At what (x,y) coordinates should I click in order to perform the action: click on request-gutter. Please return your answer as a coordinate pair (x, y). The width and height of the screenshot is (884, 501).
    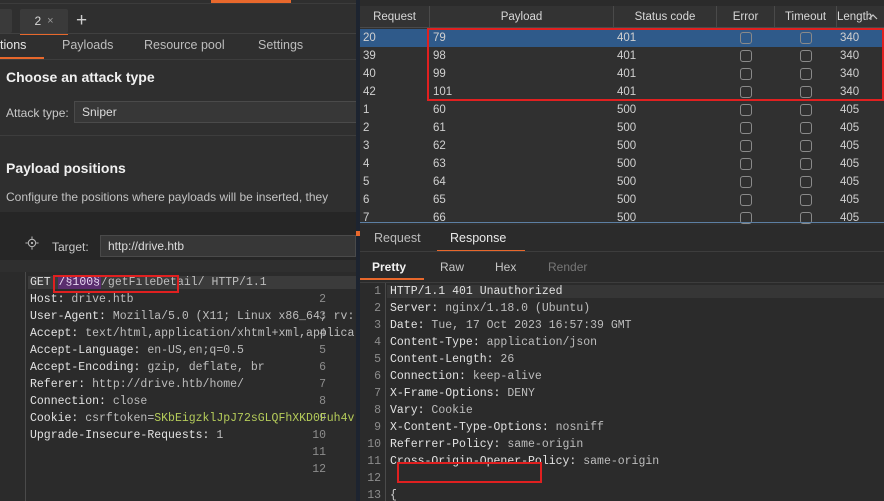
    Looking at the image, I should click on (13, 386).